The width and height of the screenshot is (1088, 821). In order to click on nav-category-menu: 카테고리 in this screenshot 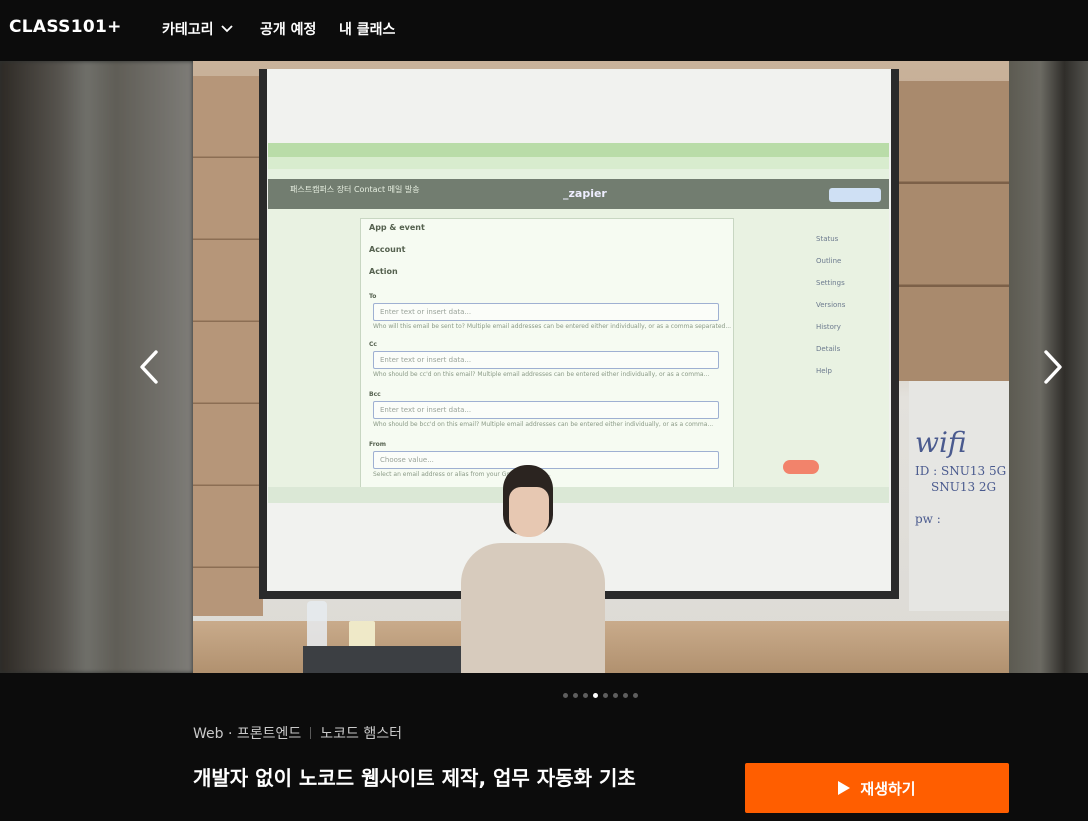, I will do `click(197, 29)`.